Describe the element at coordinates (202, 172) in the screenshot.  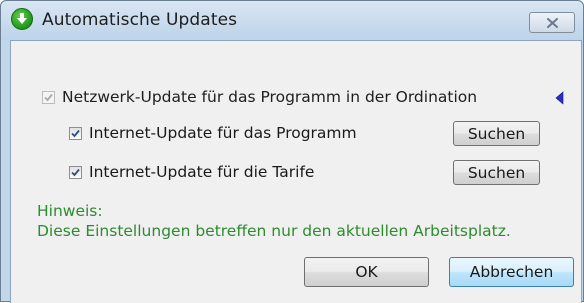
I see `internet-tariffs-label: Internet-Update für die Tarife` at that location.